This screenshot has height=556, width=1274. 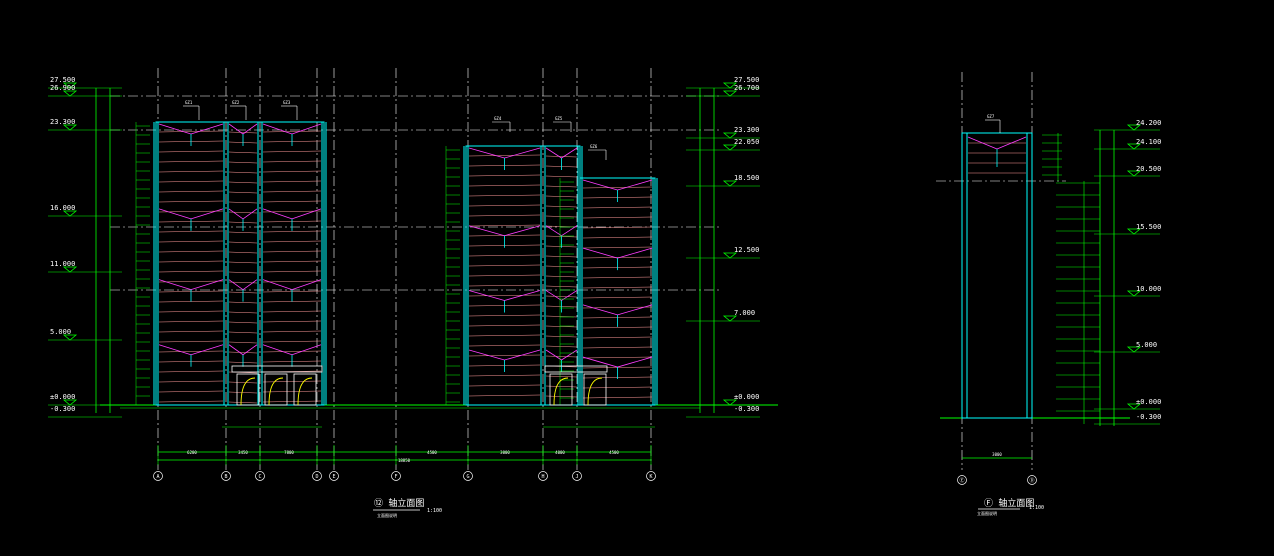 What do you see at coordinates (432, 452) in the screenshot?
I see `bottom-dim-span-3: 4500` at bounding box center [432, 452].